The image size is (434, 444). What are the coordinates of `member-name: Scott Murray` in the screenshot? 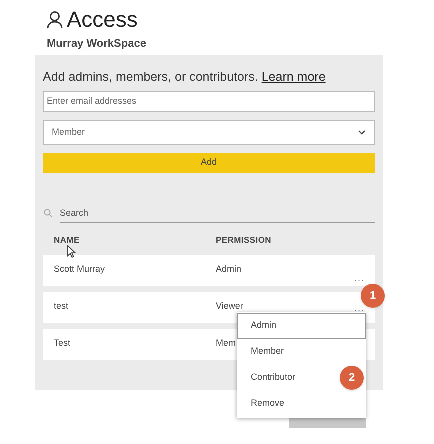 It's located at (80, 269).